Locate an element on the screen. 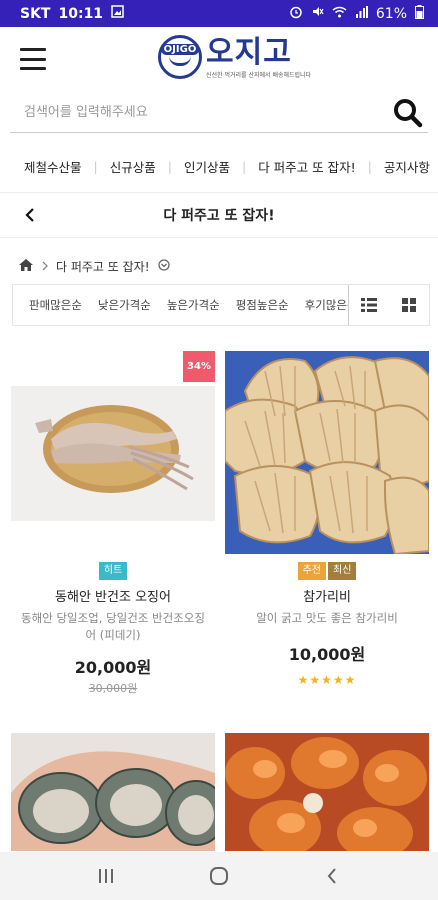 This screenshot has height=900, width=438. clock: 10:11 is located at coordinates (81, 13).